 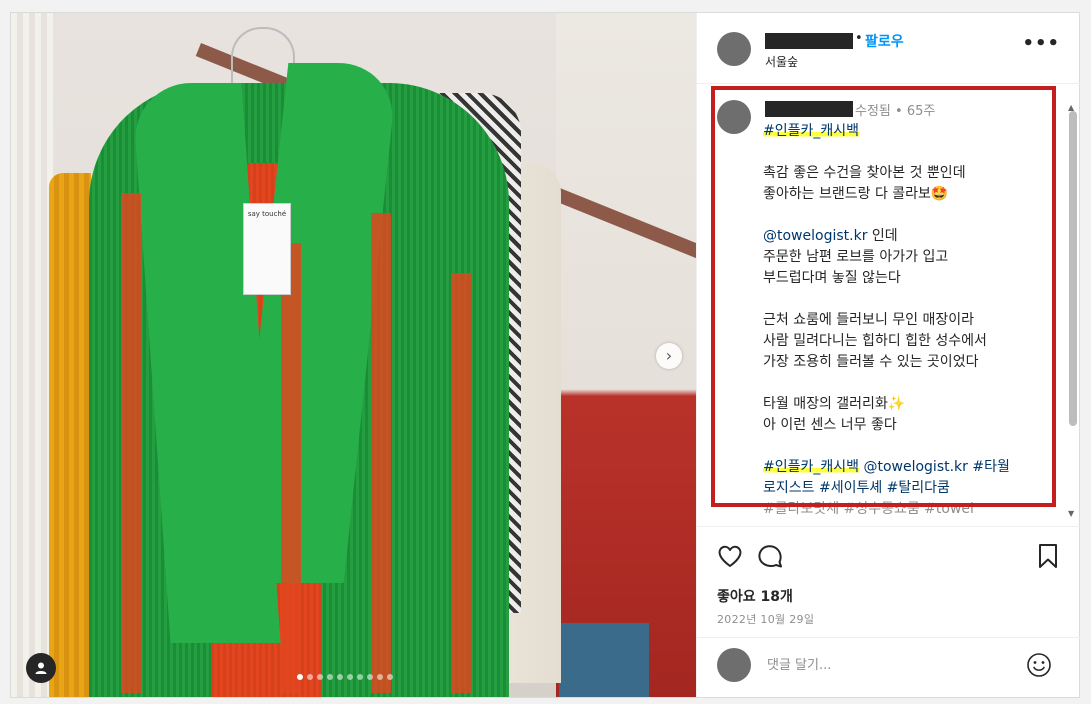 What do you see at coordinates (856, 488) in the screenshot?
I see `hashtag-links: 로지스트 #세이투셰 #탈리다쿰` at bounding box center [856, 488].